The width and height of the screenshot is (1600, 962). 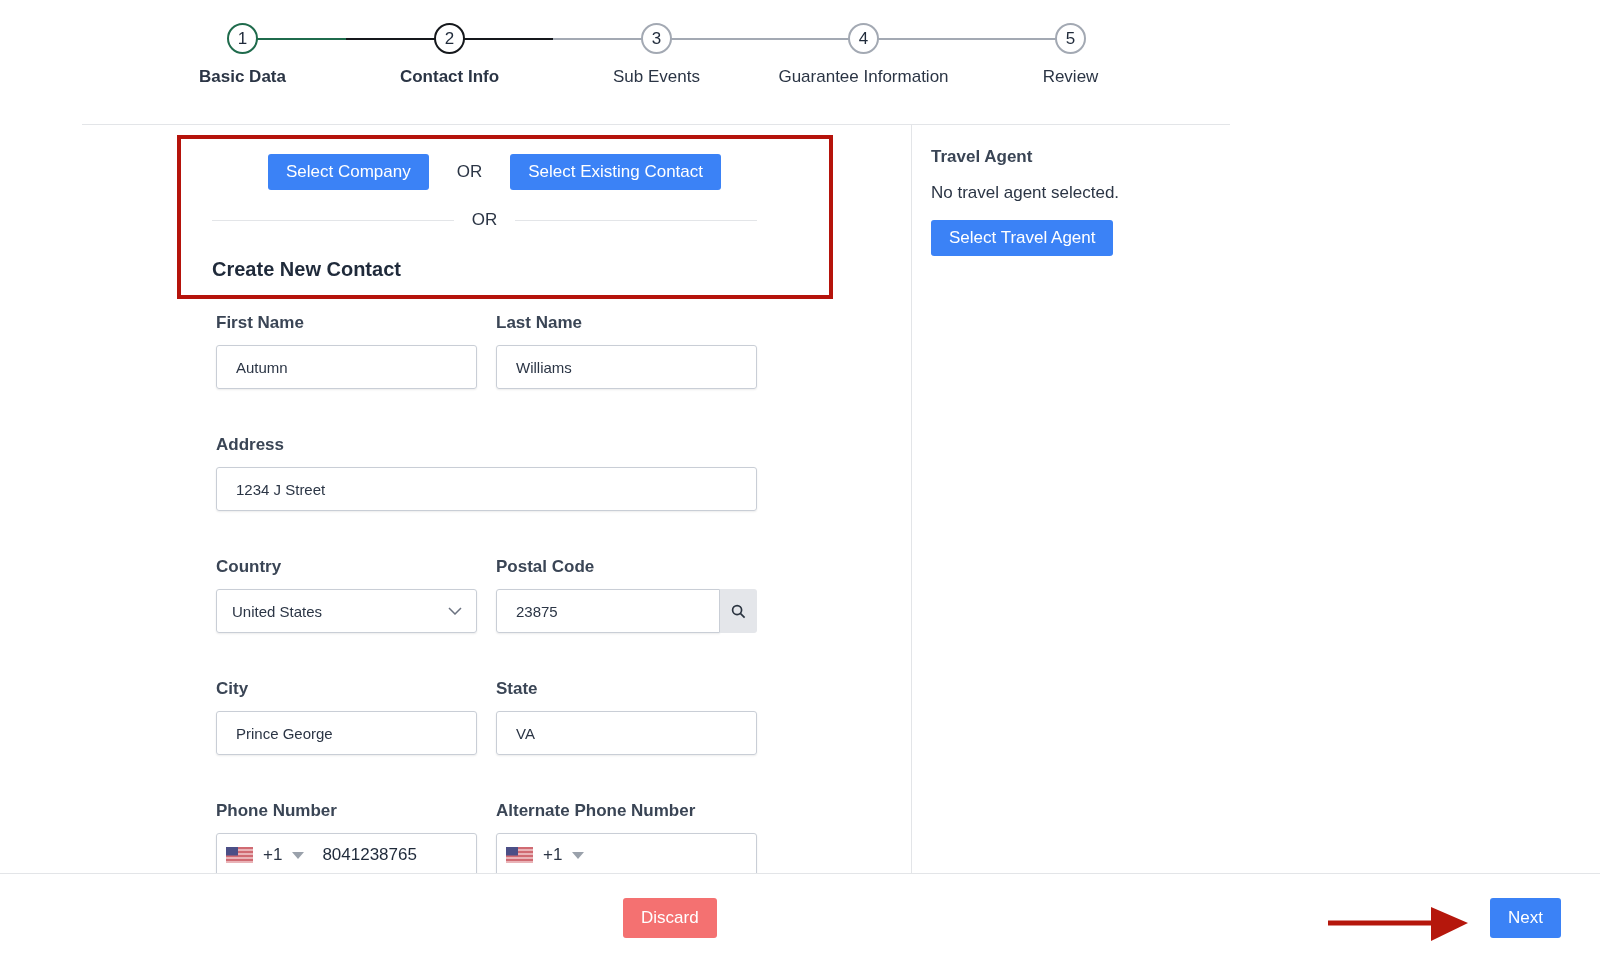 What do you see at coordinates (656, 38) in the screenshot?
I see `step-number: 3` at bounding box center [656, 38].